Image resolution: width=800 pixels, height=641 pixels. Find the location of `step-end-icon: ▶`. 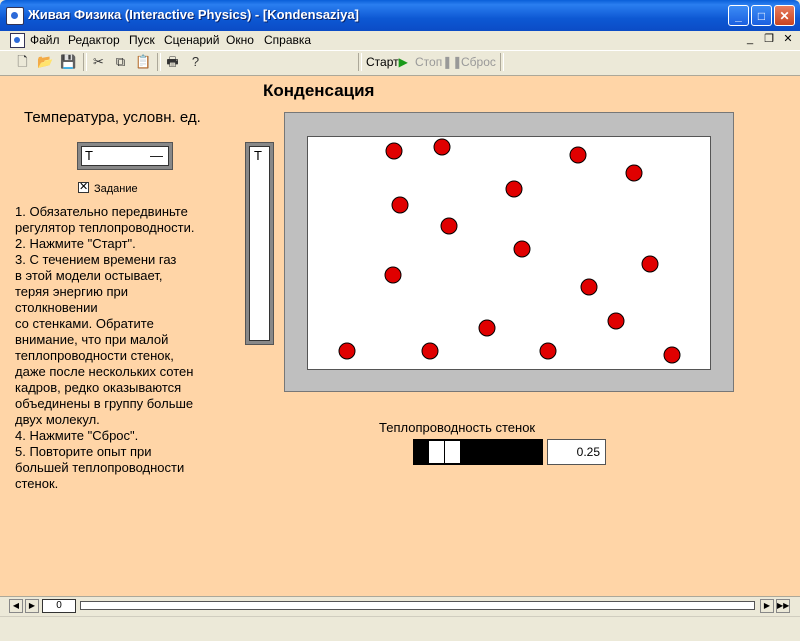

step-end-icon: ▶ is located at coordinates (767, 606).